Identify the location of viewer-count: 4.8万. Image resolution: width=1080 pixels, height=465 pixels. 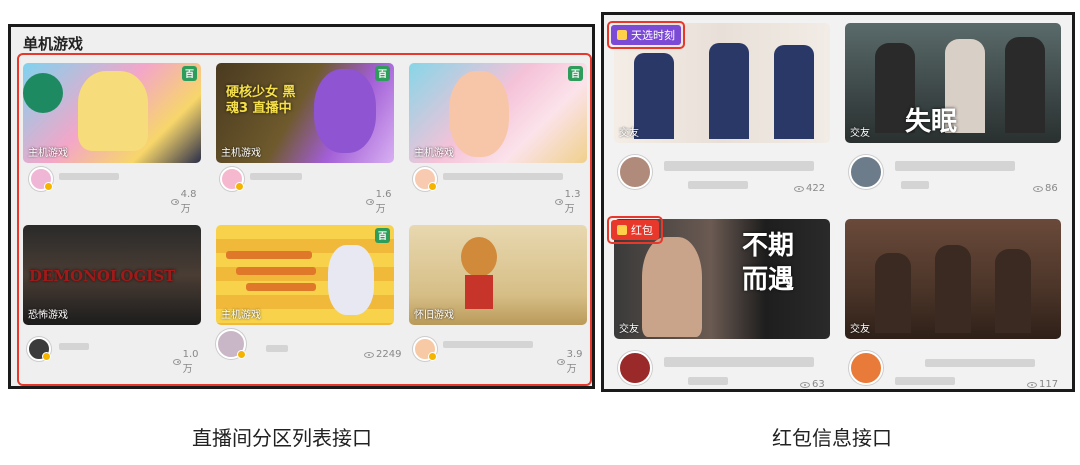
(185, 202).